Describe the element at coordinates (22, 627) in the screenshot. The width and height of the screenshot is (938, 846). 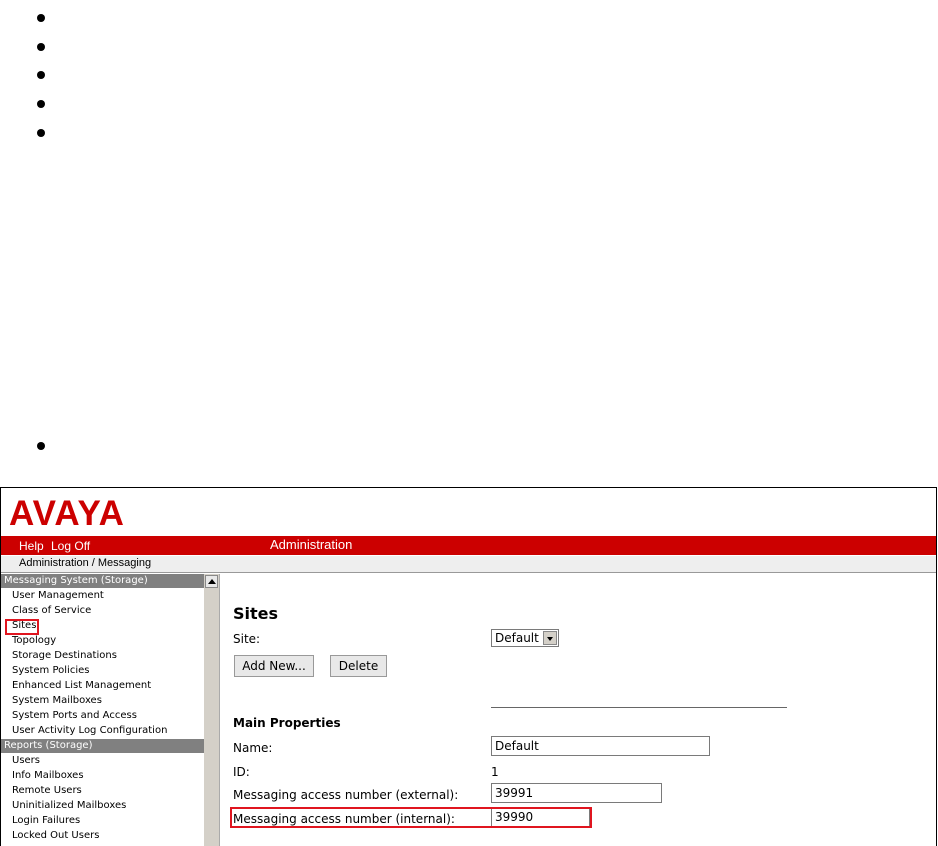
I see `sites-highlight-box` at that location.